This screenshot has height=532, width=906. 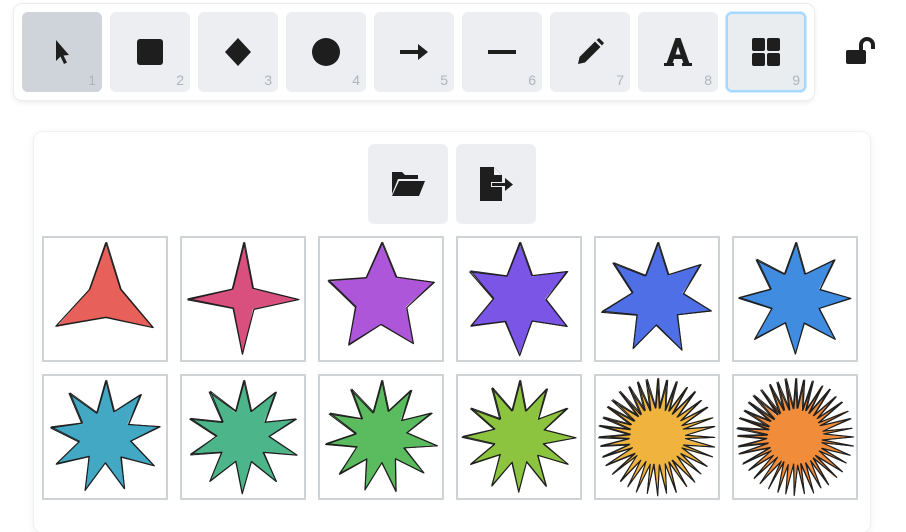 I want to click on square-icon, so click(x=150, y=52).